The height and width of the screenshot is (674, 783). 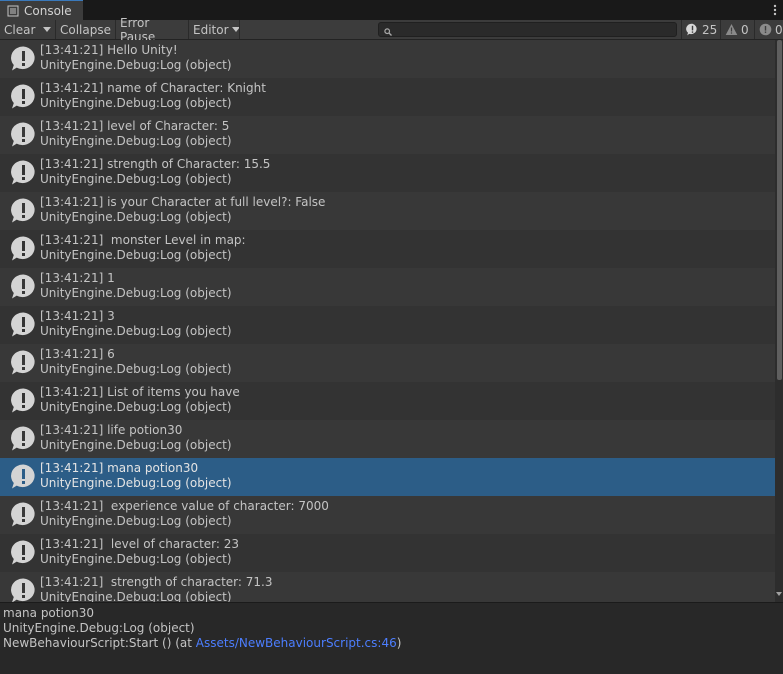 I want to click on log-message: [13:41:21] Hello Unity!, so click(x=109, y=50).